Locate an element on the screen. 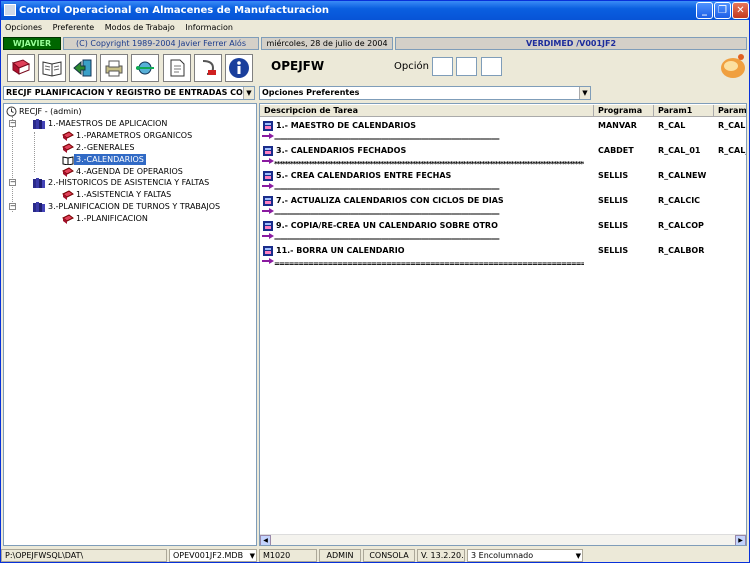  document-button is located at coordinates (177, 68).